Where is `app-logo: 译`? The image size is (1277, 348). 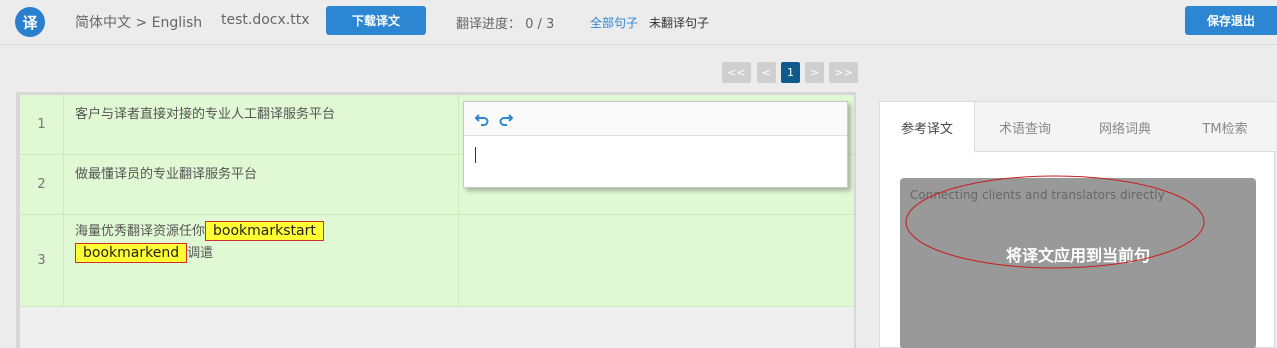 app-logo: 译 is located at coordinates (30, 22).